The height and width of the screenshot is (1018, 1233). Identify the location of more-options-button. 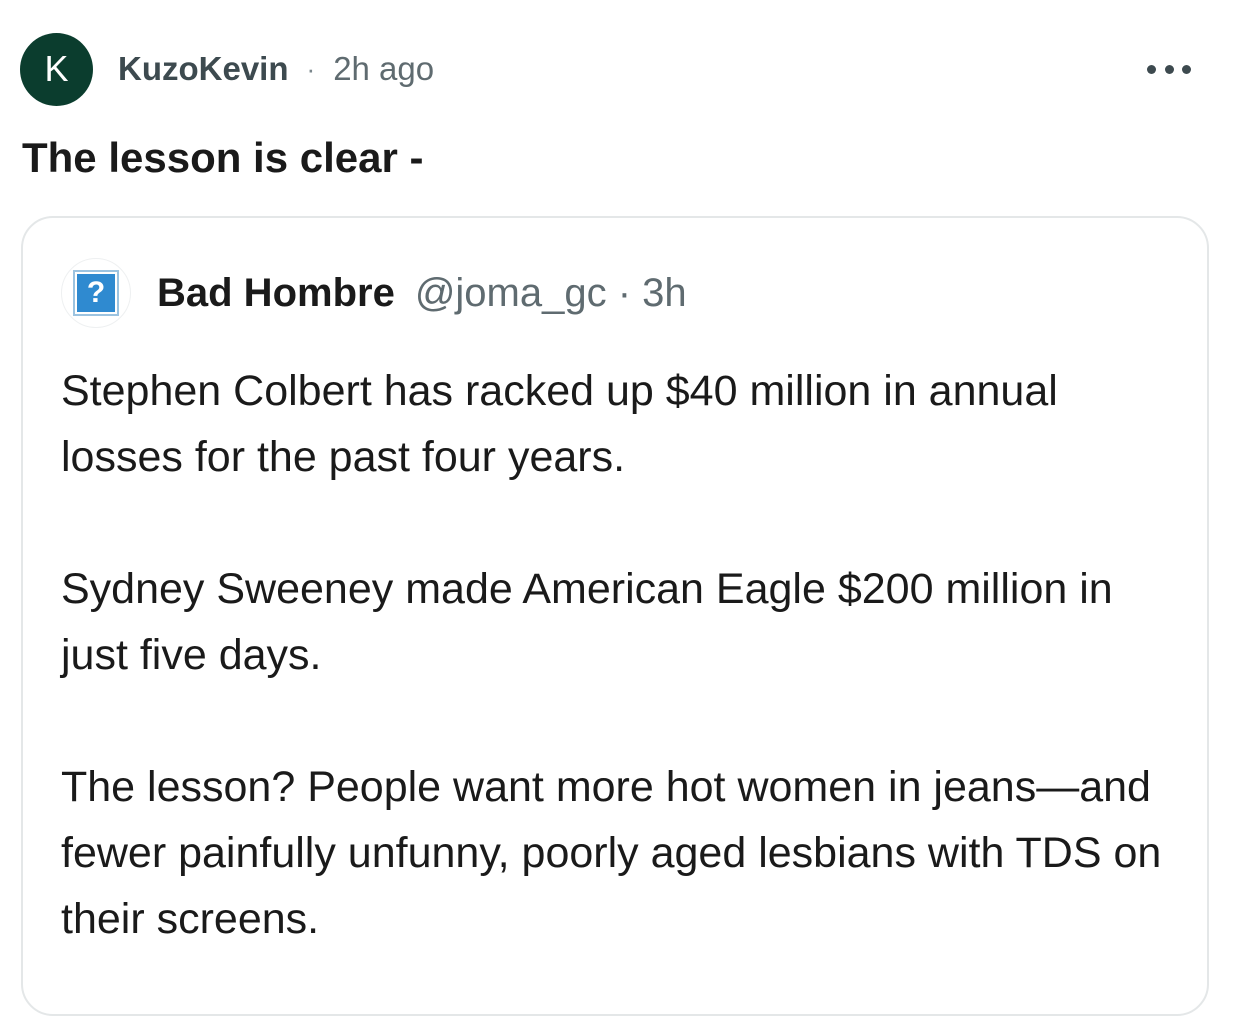
(1169, 69).